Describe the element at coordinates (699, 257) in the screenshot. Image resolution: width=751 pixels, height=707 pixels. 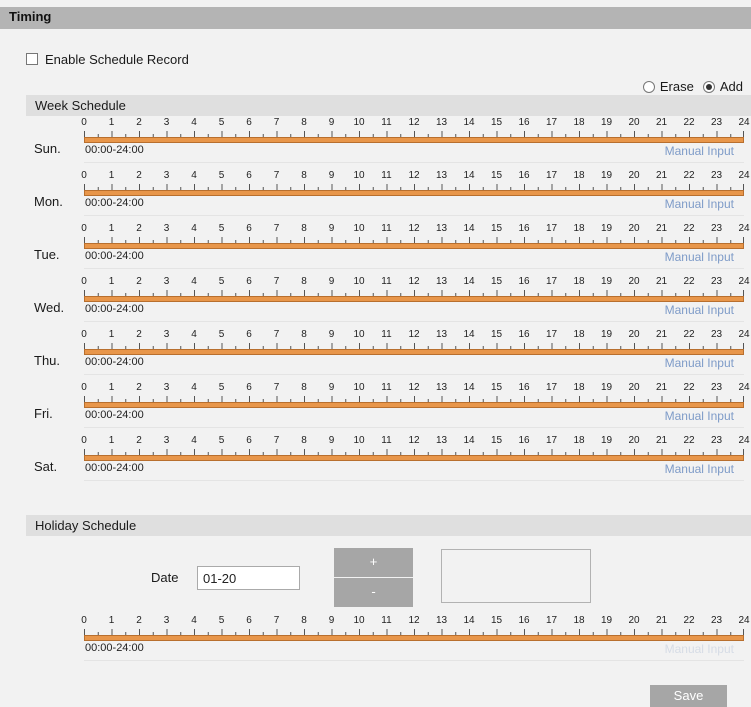
I see `day-row-tue-manual-input-link: Manual Input` at that location.